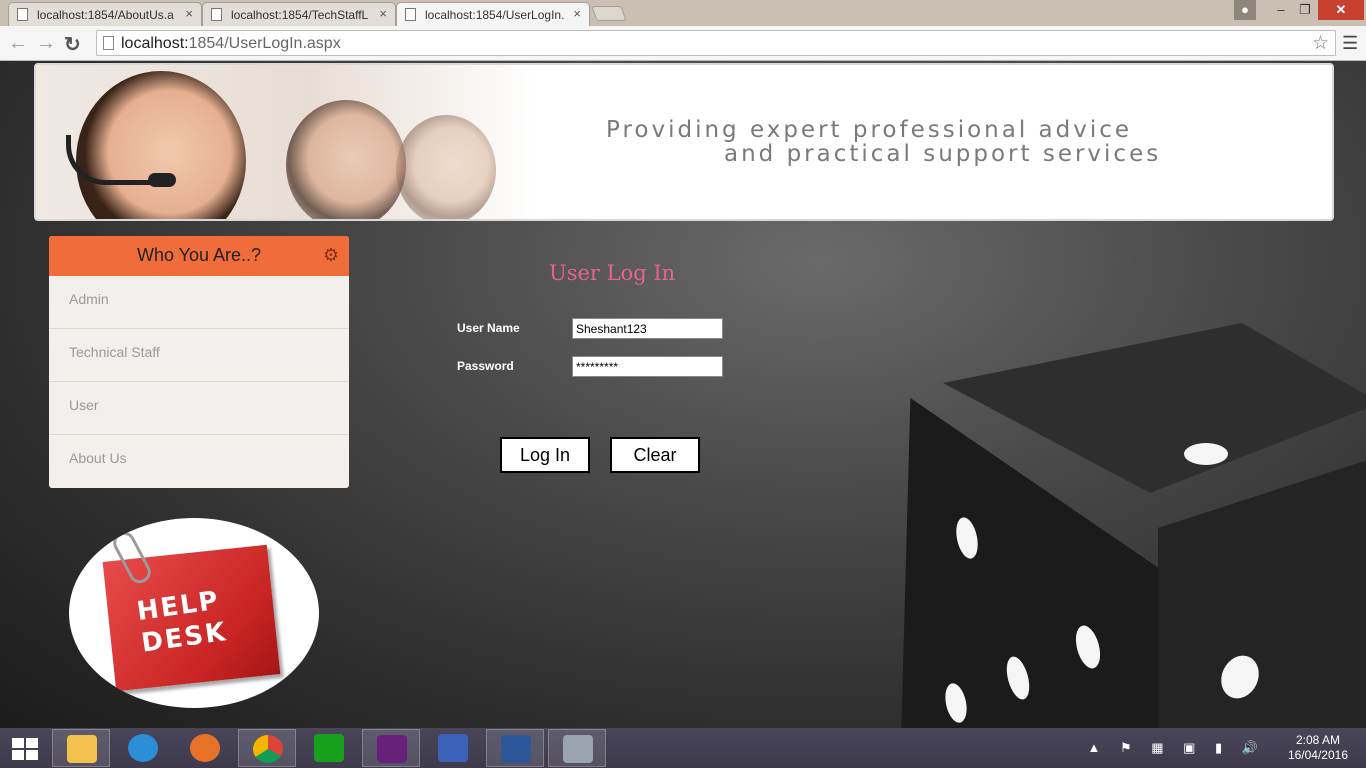 The image size is (1366, 768). I want to click on restore-button: ❐, so click(1305, 10).